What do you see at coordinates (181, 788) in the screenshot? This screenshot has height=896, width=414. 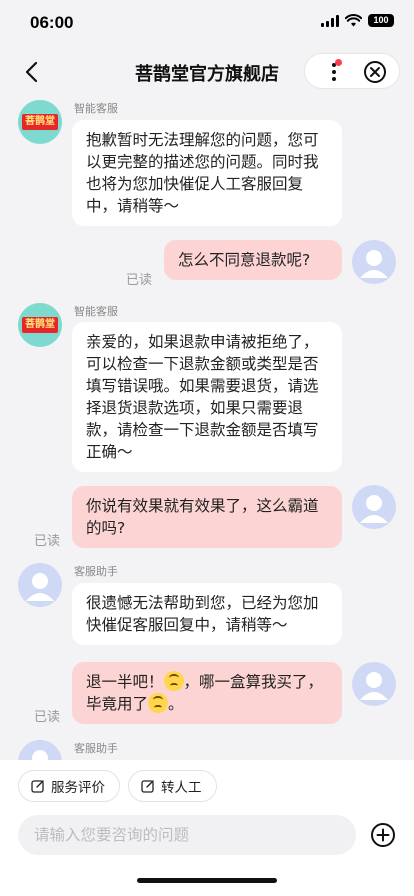 I see `transfer-human-label: 转人工` at bounding box center [181, 788].